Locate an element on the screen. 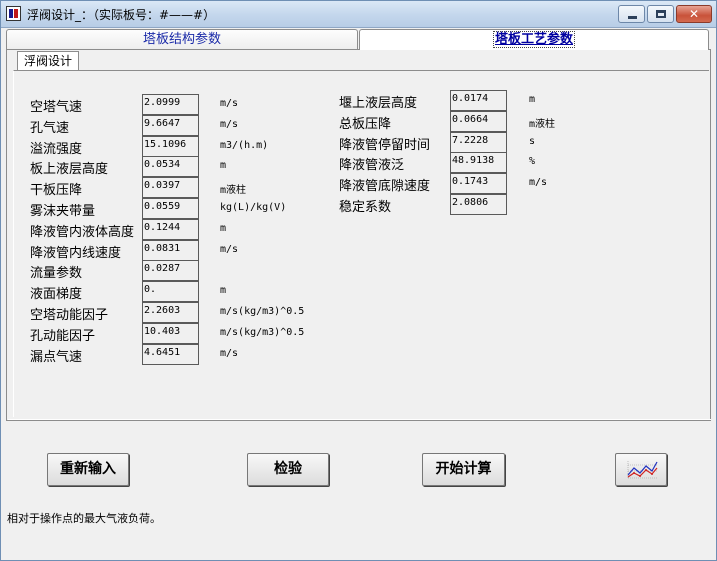 Image resolution: width=717 pixels, height=561 pixels. field-value-box: 0.1244 is located at coordinates (170, 229).